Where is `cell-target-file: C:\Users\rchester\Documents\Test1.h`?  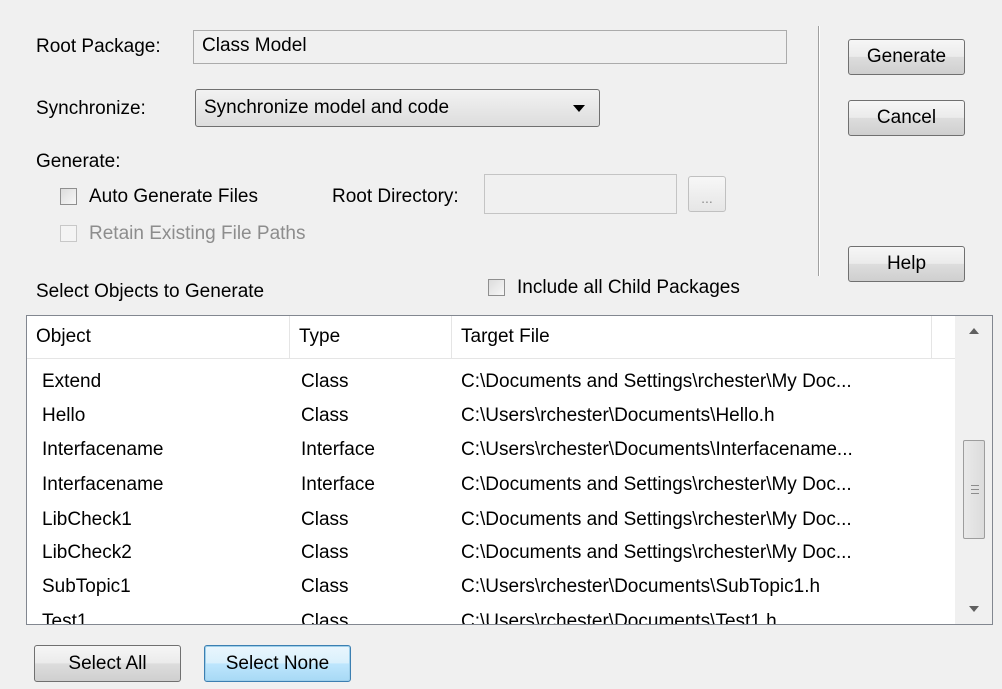
cell-target-file: C:\Users\rchester\Documents\Test1.h is located at coordinates (619, 618).